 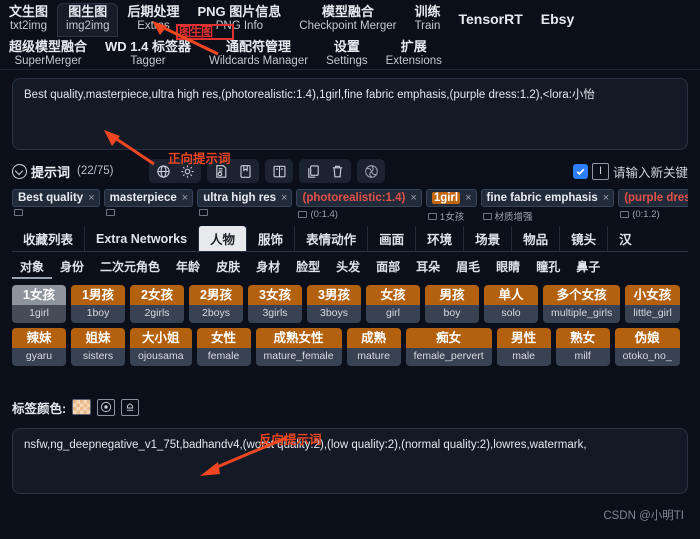 What do you see at coordinates (39, 346) in the screenshot?
I see `tag-button: 辣妹 gyaru` at bounding box center [39, 346].